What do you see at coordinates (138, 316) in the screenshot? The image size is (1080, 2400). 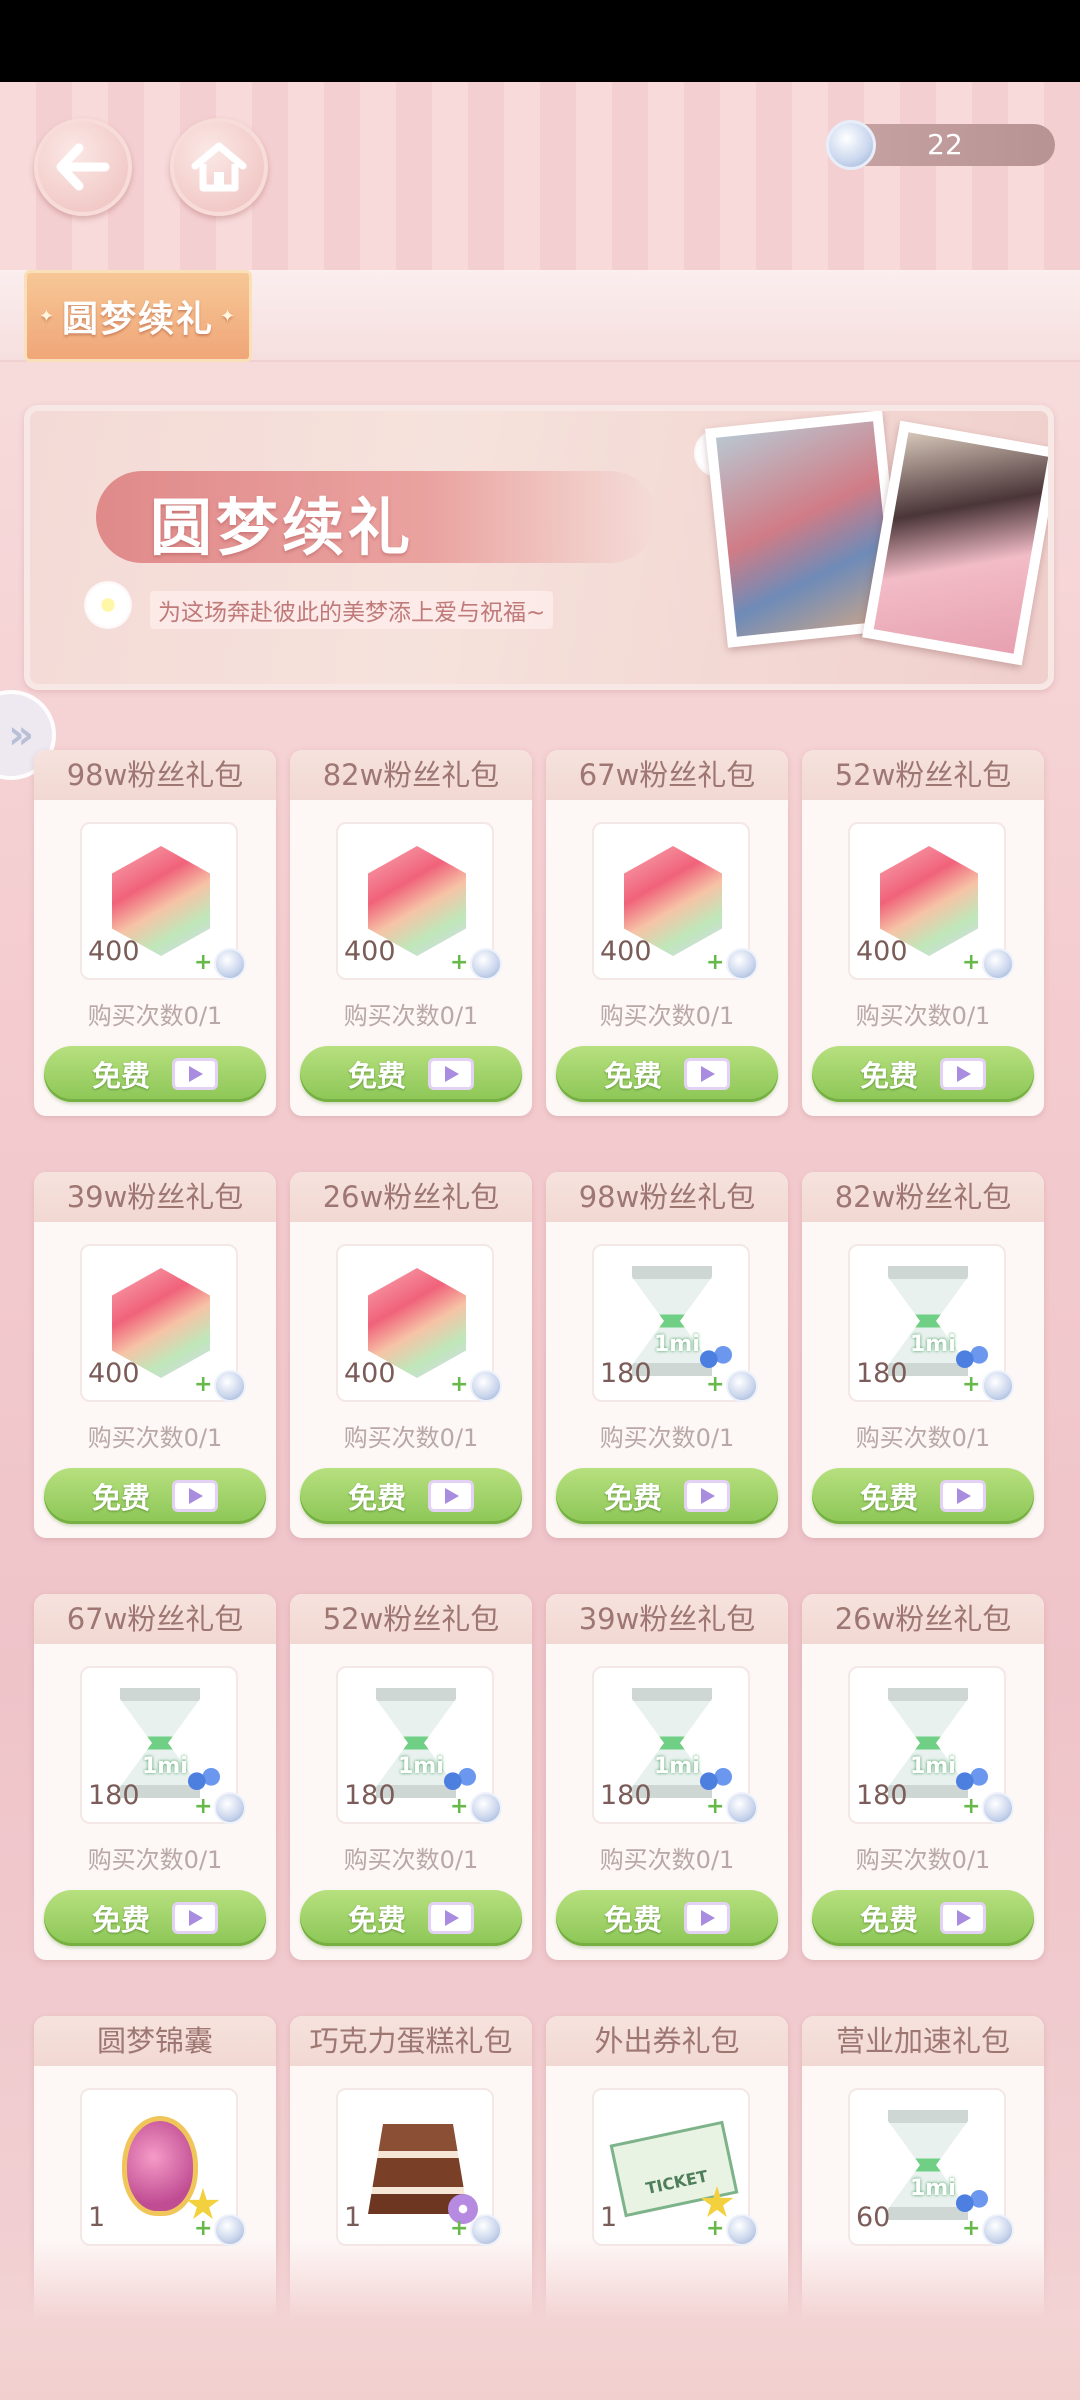 I see `tab-yuanmeng-xuli: ✦ 圆梦续礼 ✦` at bounding box center [138, 316].